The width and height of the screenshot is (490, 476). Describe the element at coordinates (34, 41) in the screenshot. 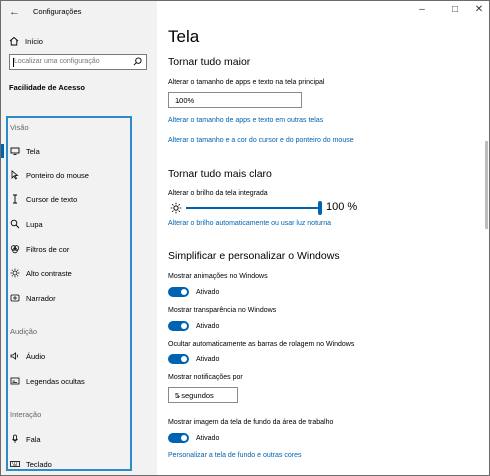

I see `home-label: Início` at that location.